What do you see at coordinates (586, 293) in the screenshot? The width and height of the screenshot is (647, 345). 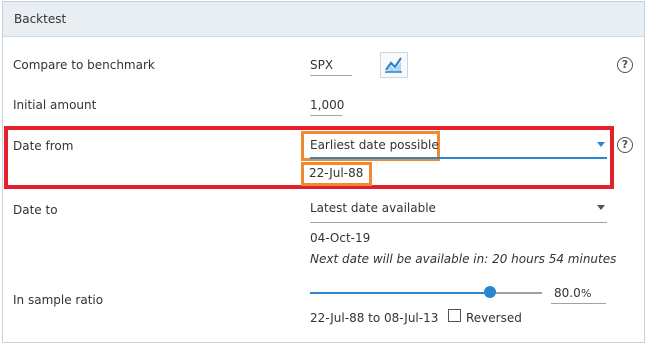 I see `in-sample-ratio-unit: %` at bounding box center [586, 293].